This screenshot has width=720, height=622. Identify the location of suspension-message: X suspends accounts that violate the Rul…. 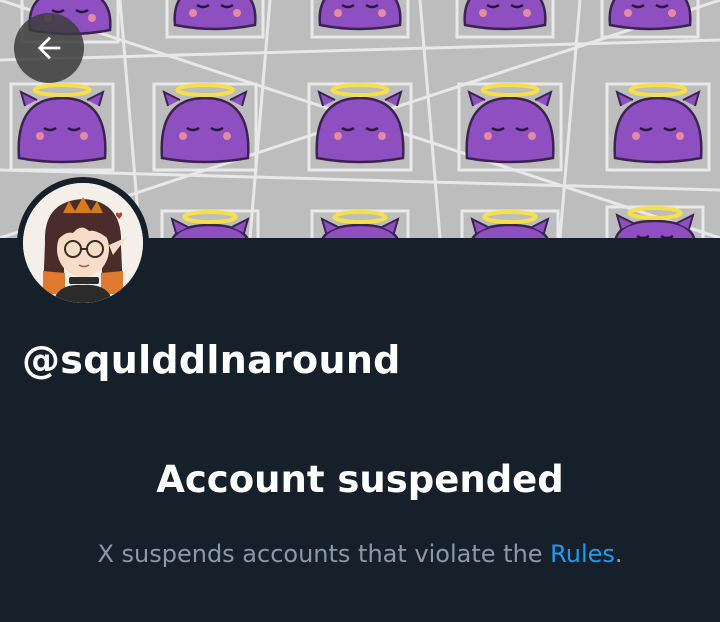
(360, 554).